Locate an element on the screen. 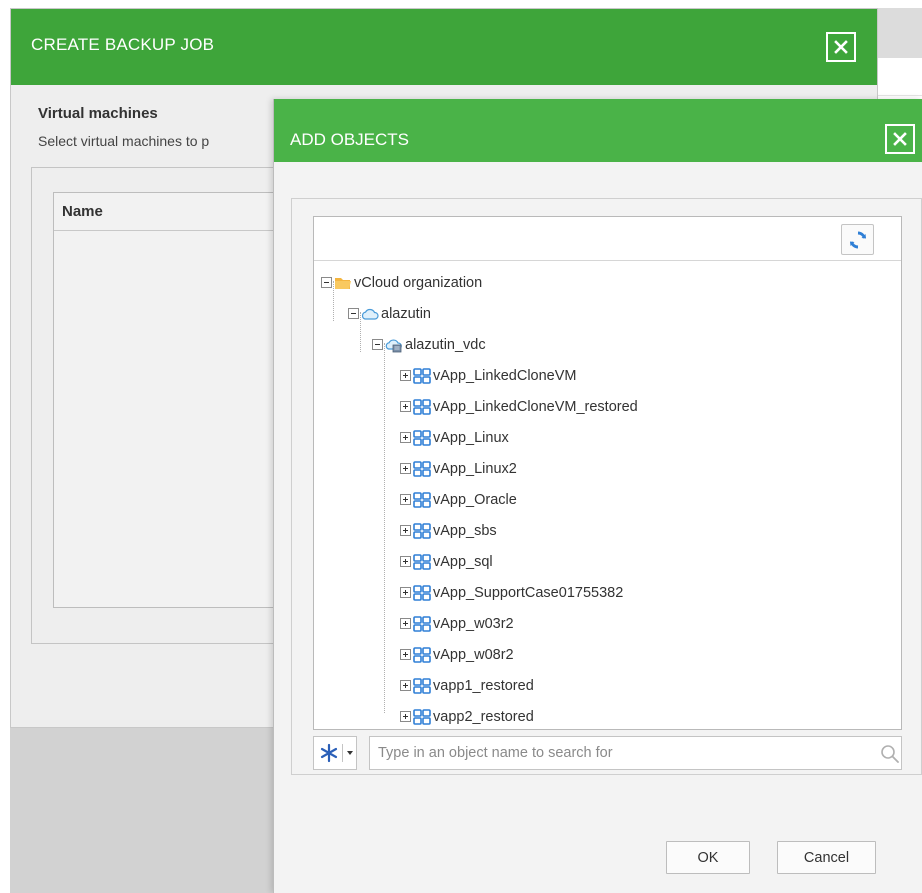  tree-node-label: vApp_Linux is located at coordinates (471, 437).